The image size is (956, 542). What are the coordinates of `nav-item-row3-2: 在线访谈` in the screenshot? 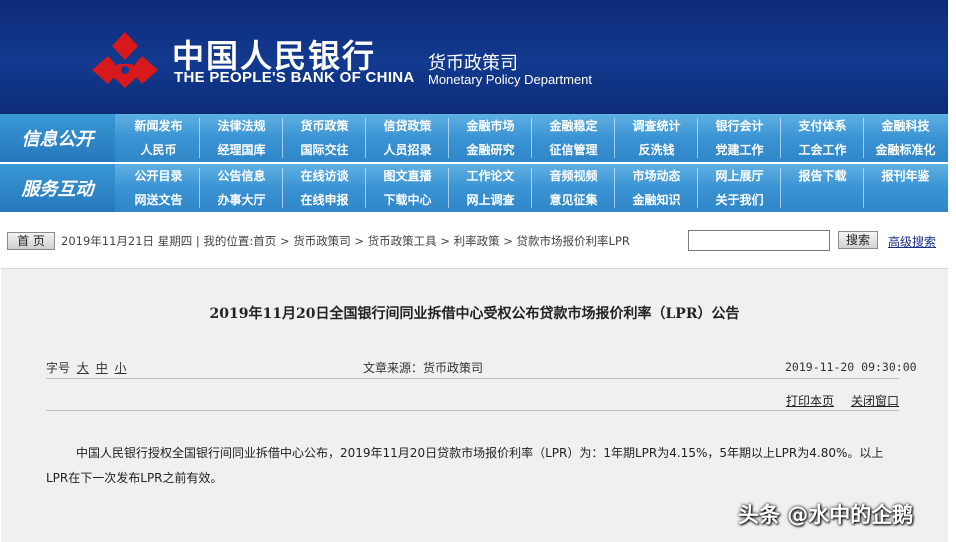 It's located at (324, 176).